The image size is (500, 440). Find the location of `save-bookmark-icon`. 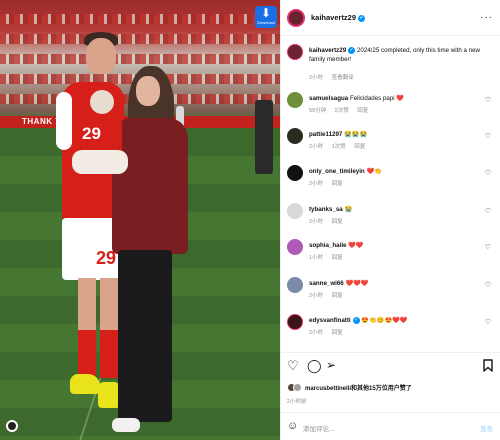

save-bookmark-icon is located at coordinates (488, 366).